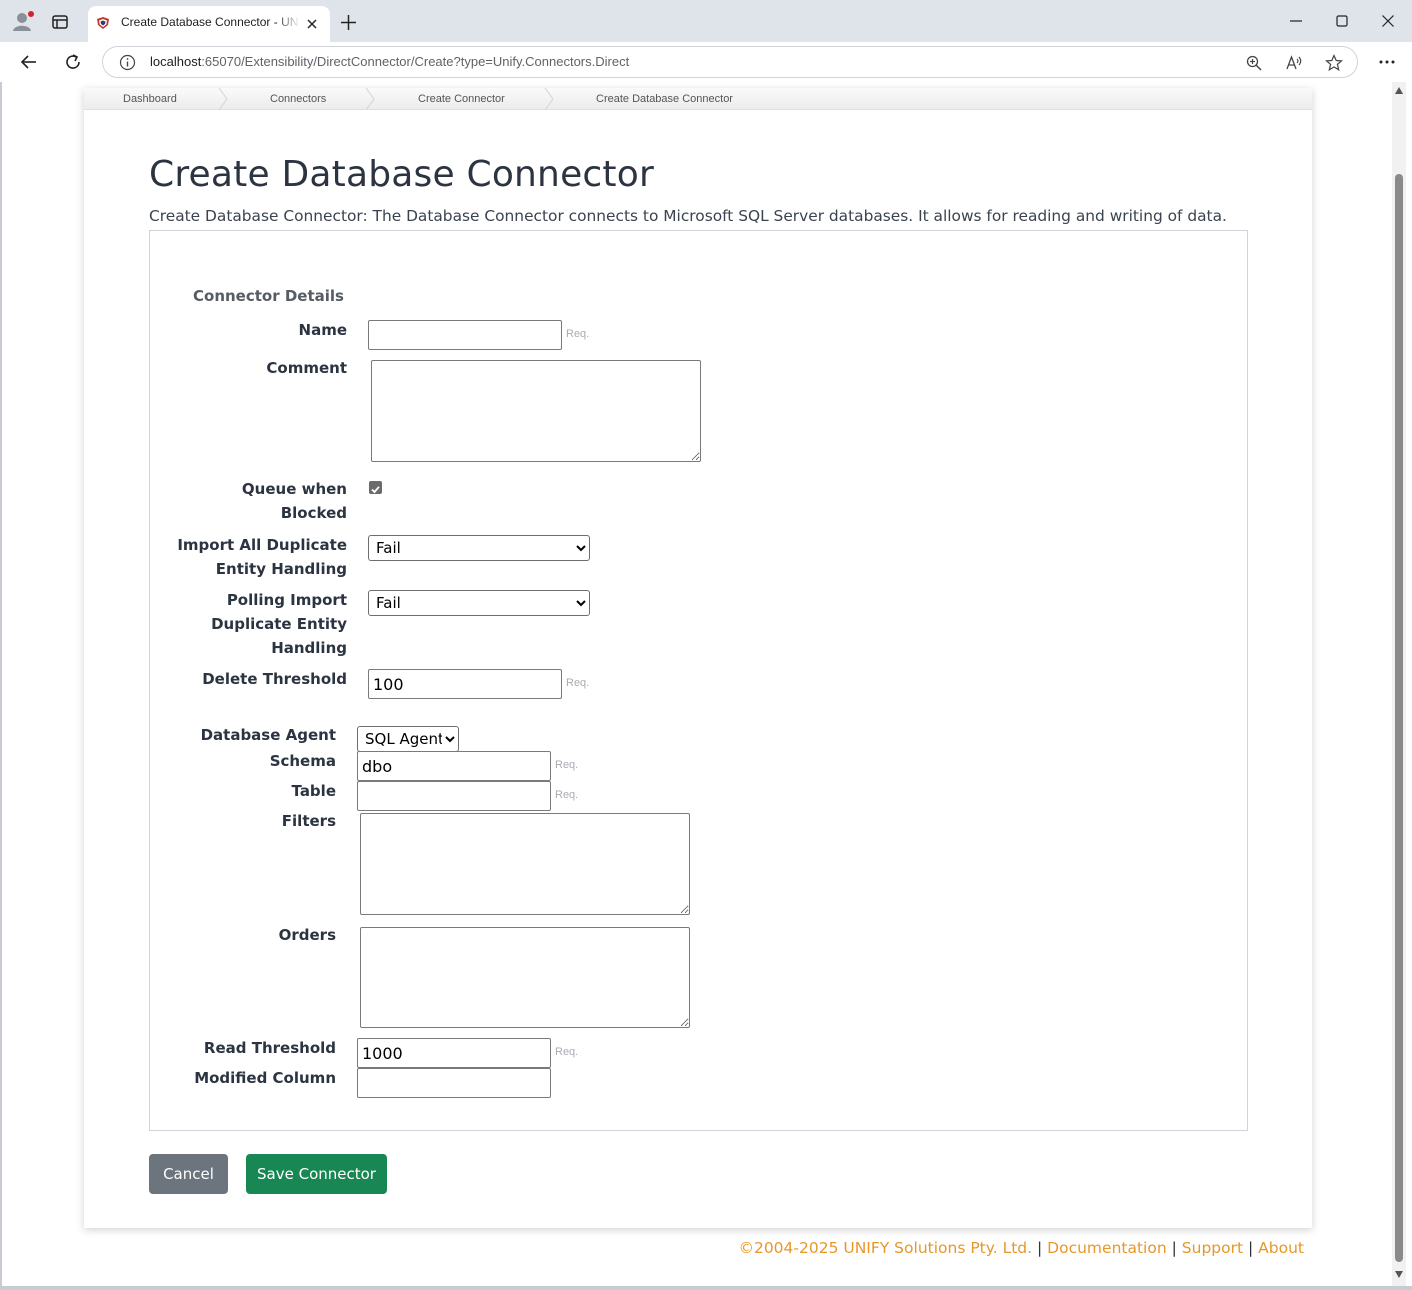 The height and width of the screenshot is (1290, 1412). What do you see at coordinates (454, 1053) in the screenshot?
I see `read-threshold-input` at bounding box center [454, 1053].